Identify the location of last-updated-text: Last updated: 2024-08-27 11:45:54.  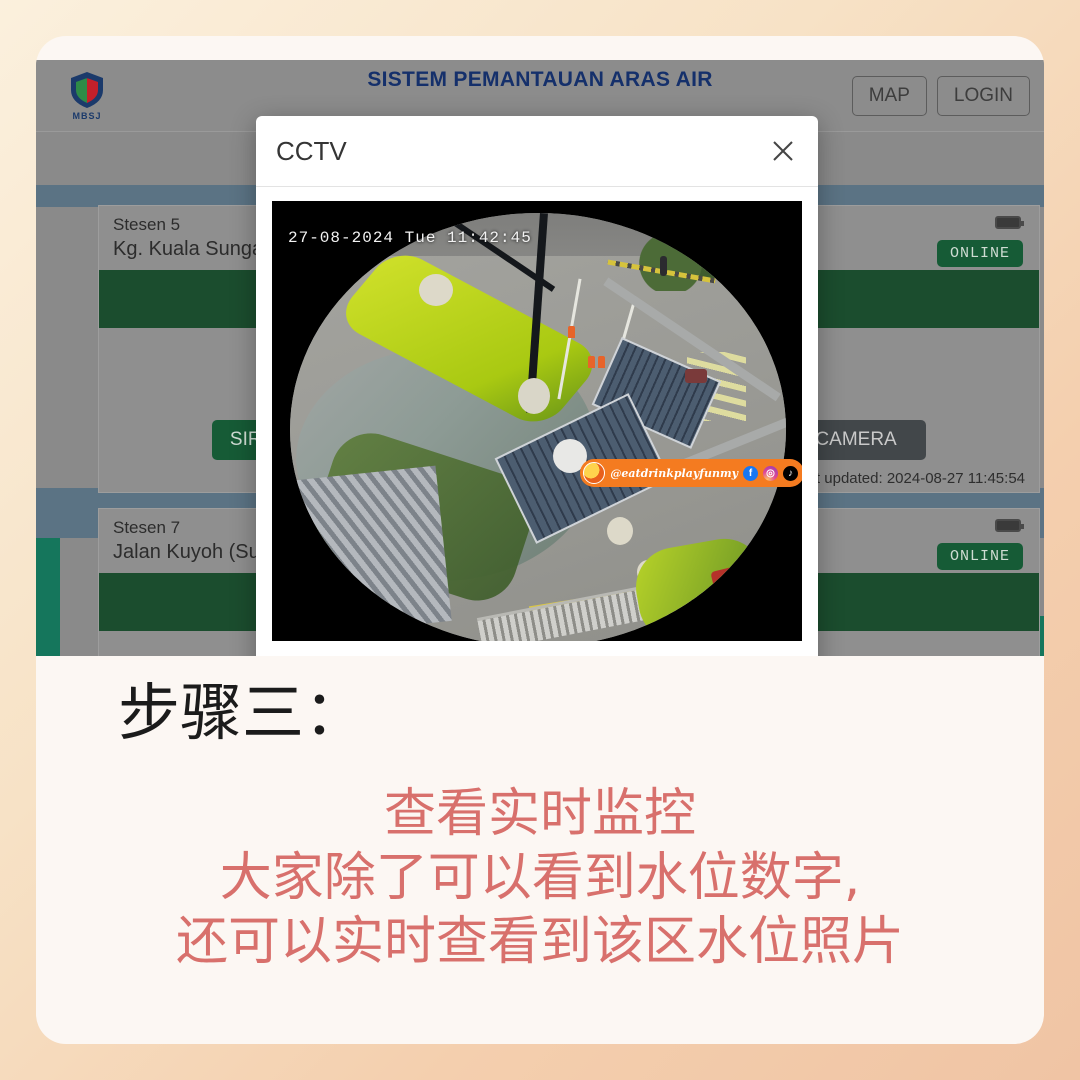
(908, 478).